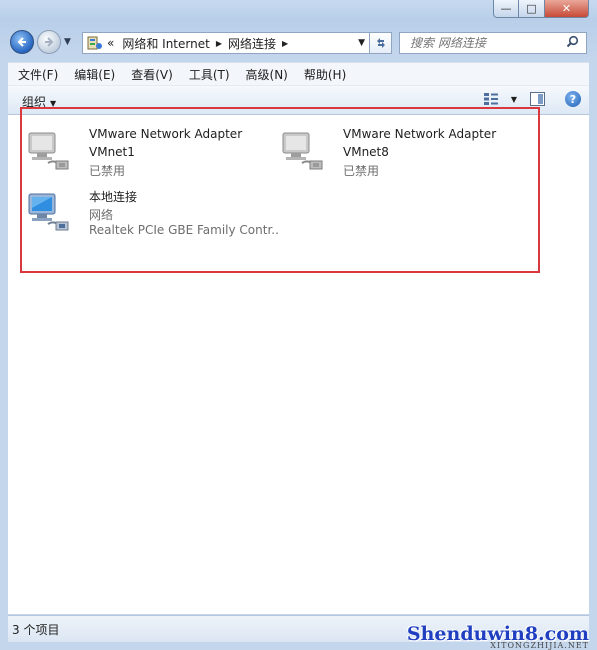  I want to click on window-controls: — □ ✕, so click(541, 9).